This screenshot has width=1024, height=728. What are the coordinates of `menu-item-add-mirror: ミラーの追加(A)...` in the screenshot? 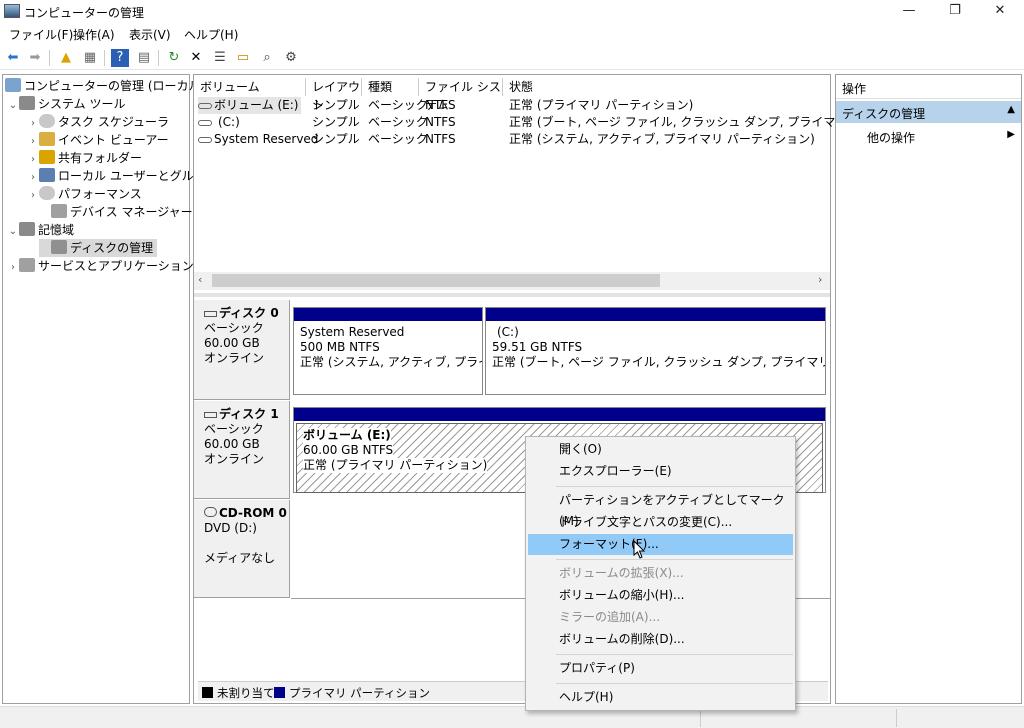 It's located at (660, 617).